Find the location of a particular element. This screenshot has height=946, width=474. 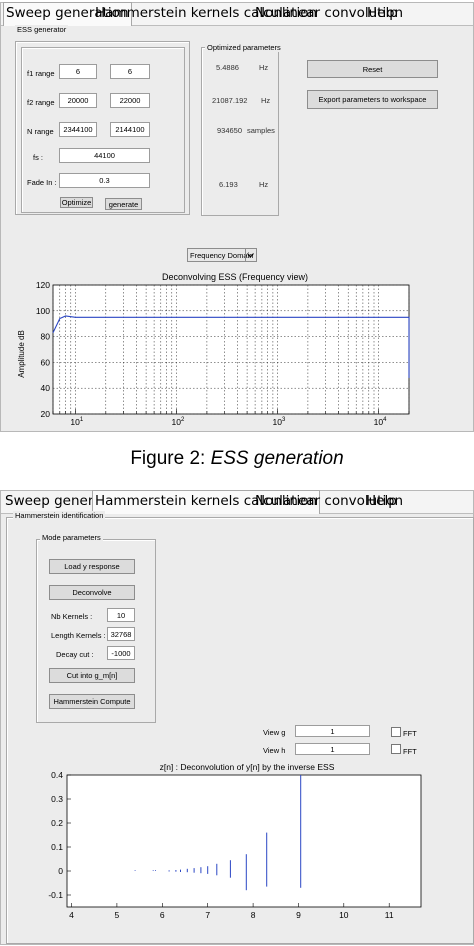

chart1-ytick-label: 60 is located at coordinates (46, 362).